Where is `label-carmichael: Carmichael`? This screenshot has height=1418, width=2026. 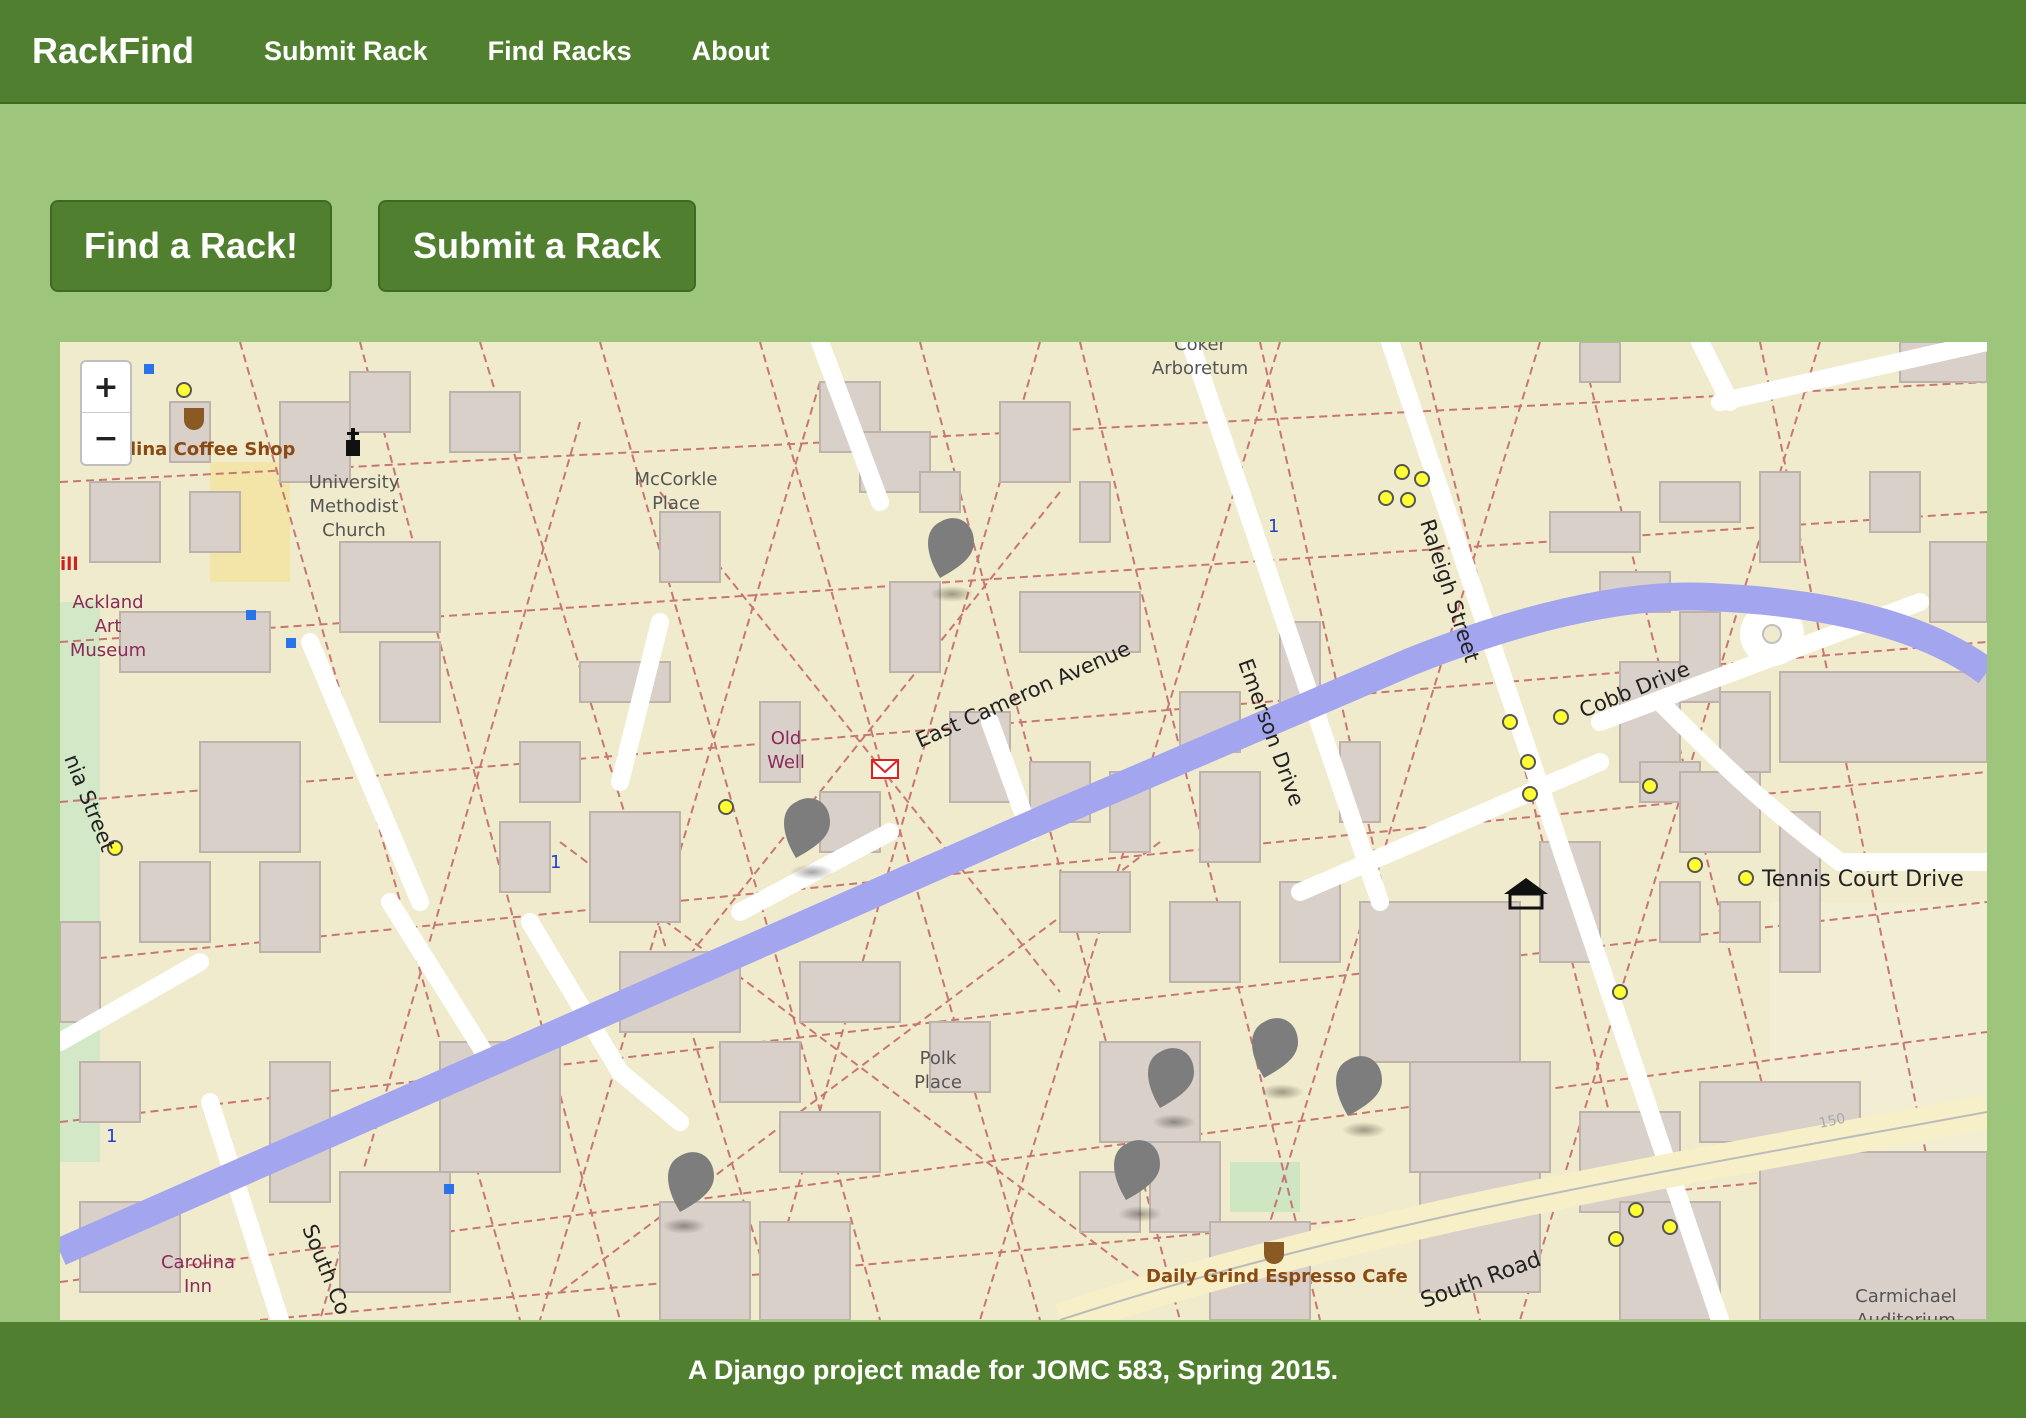
label-carmichael: Carmichael is located at coordinates (1906, 1296).